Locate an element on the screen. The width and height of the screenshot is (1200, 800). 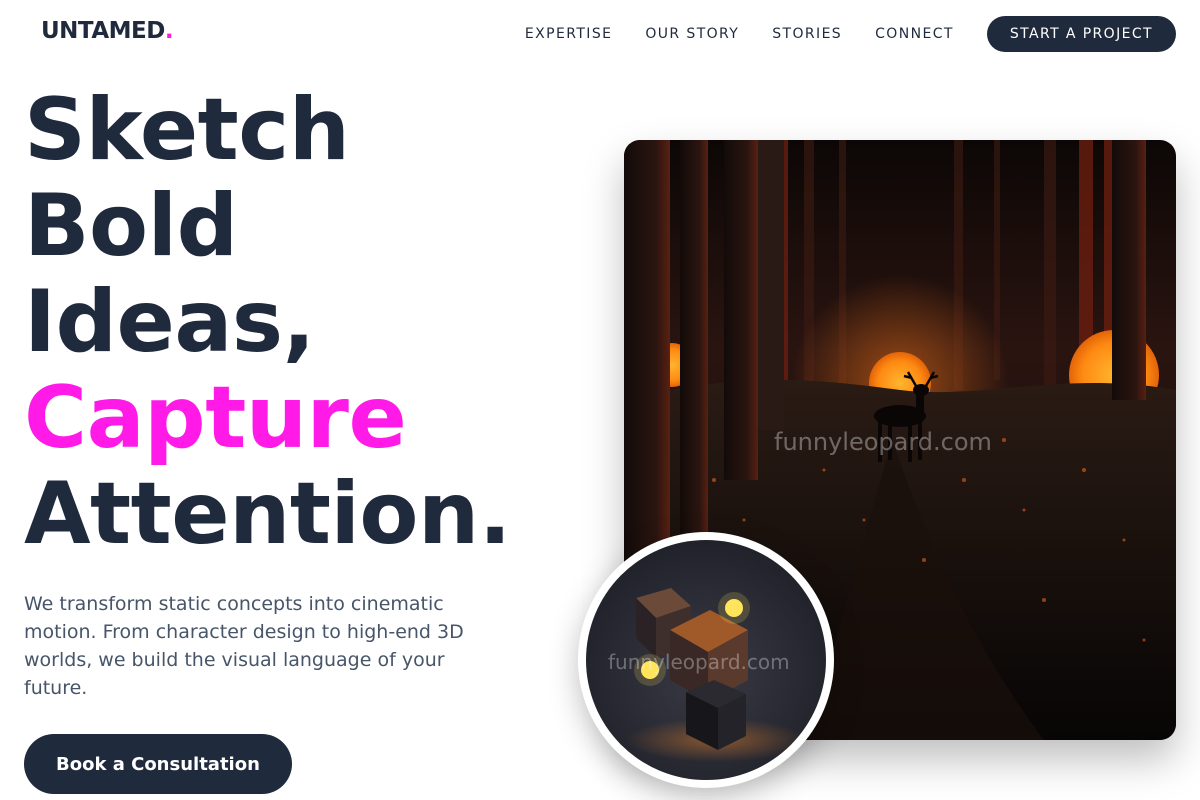
headline-line-3: Ideas, is located at coordinates (169, 322).